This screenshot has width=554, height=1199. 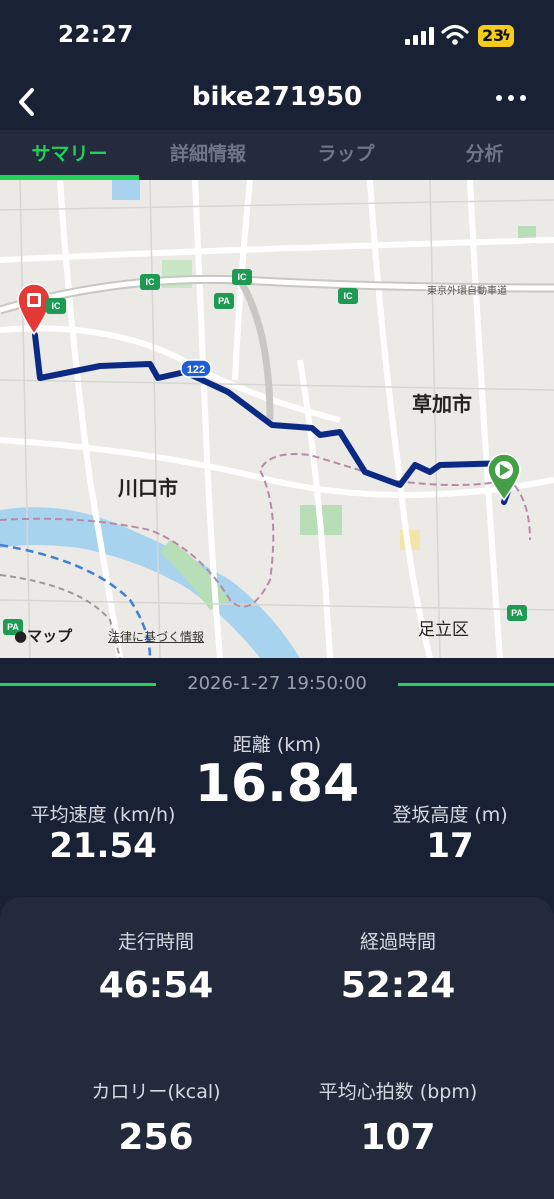 I want to click on elapsed-time-label: 経過時間, so click(x=397, y=942).